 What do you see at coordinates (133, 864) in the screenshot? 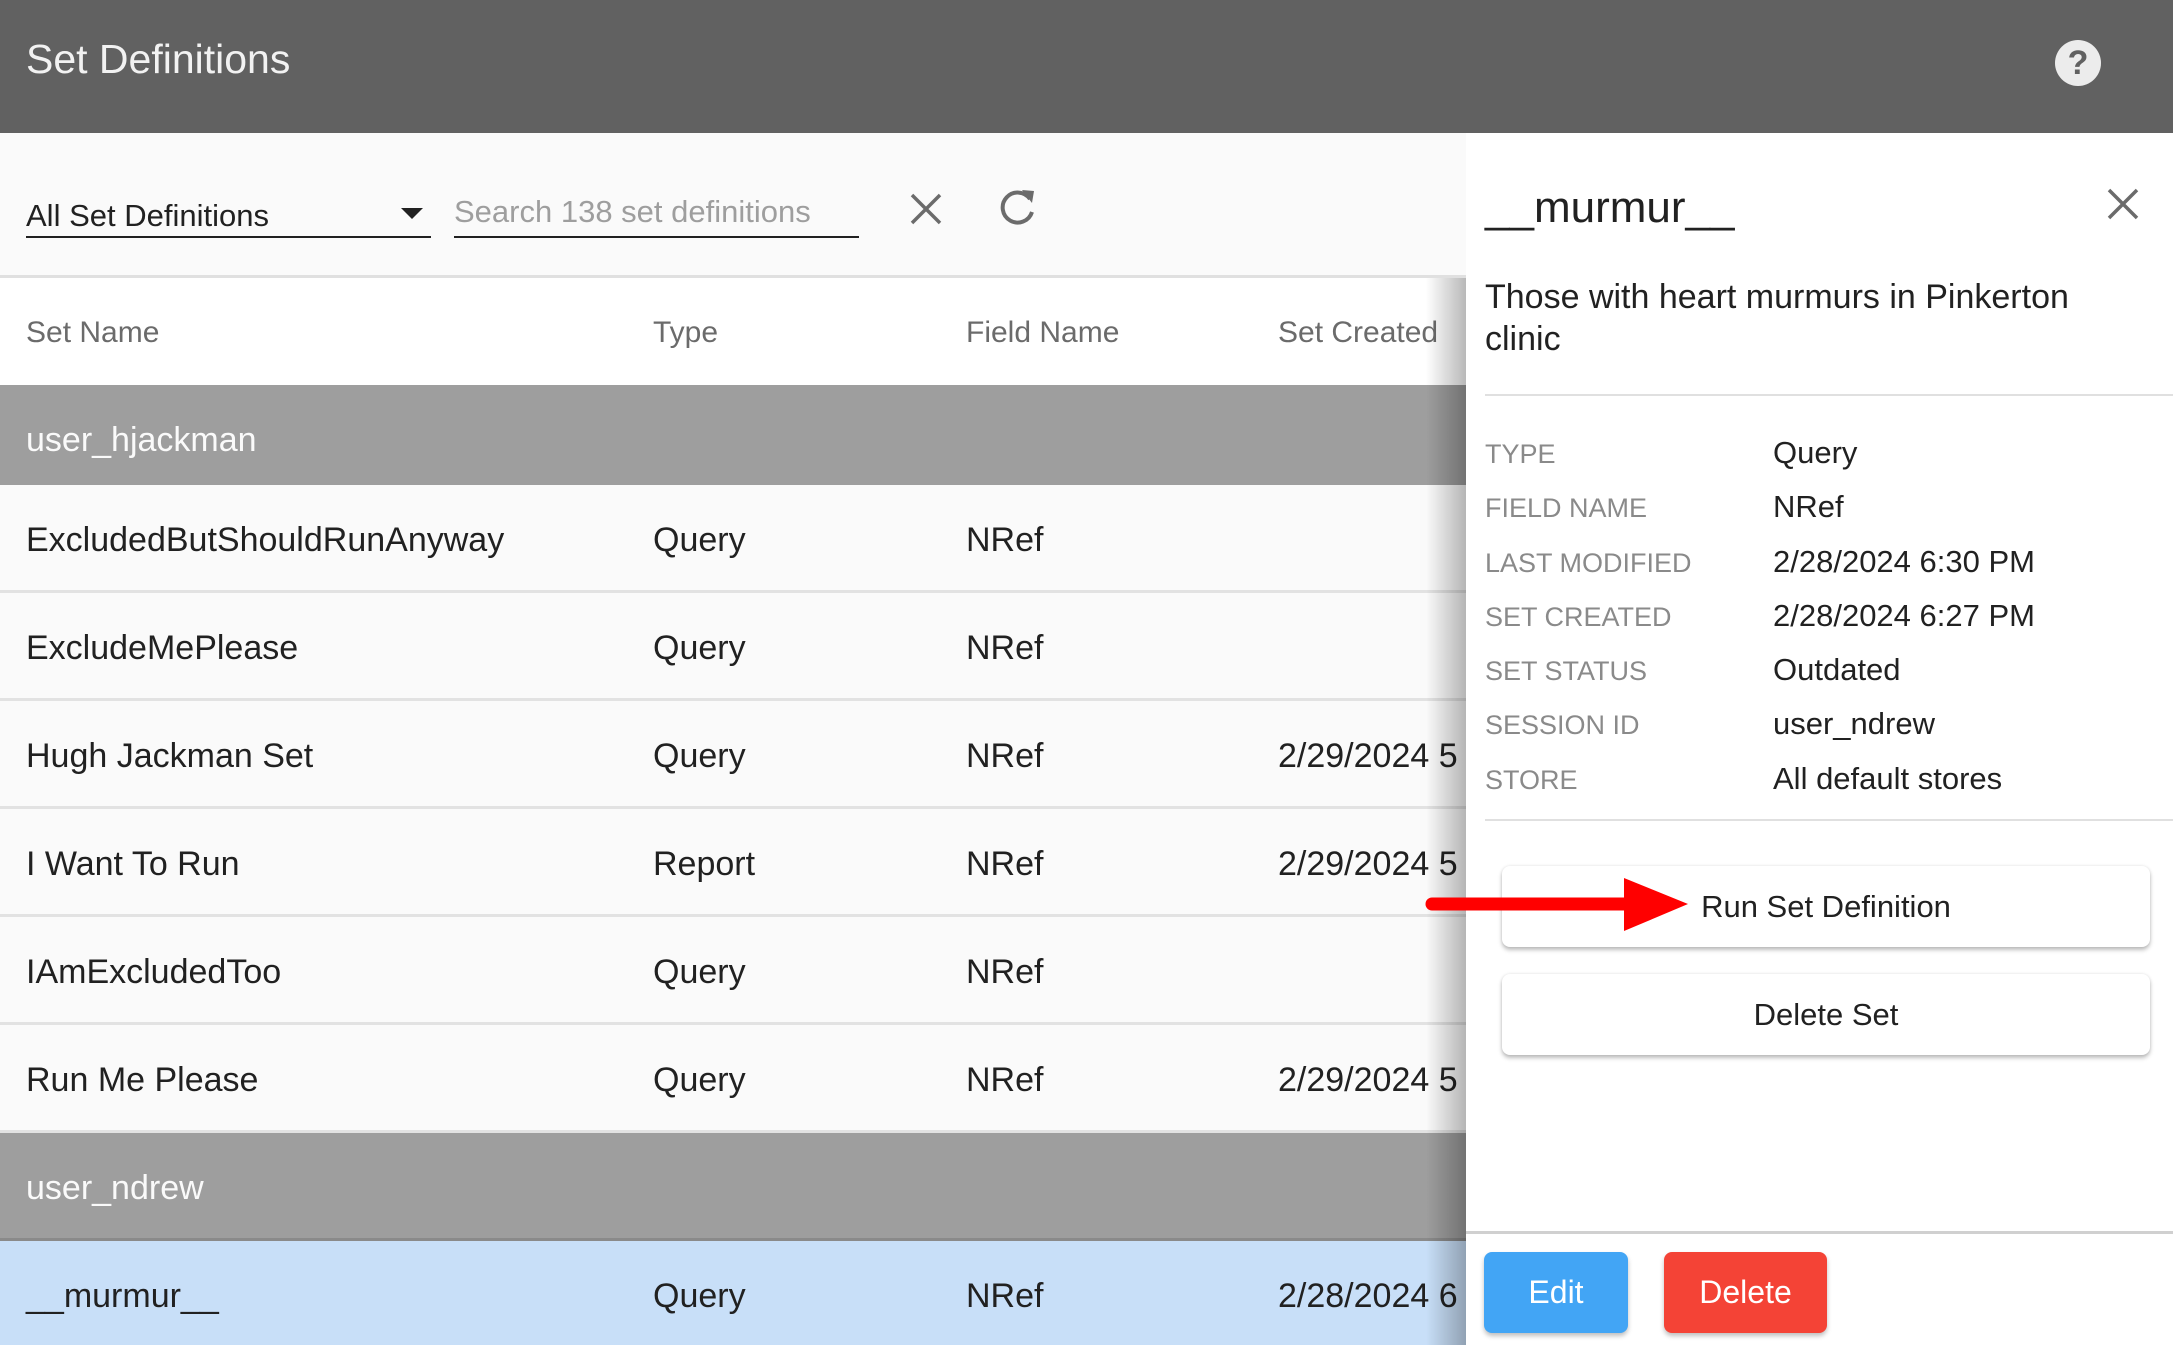
I see `cell-set-name: I Want To Run` at bounding box center [133, 864].